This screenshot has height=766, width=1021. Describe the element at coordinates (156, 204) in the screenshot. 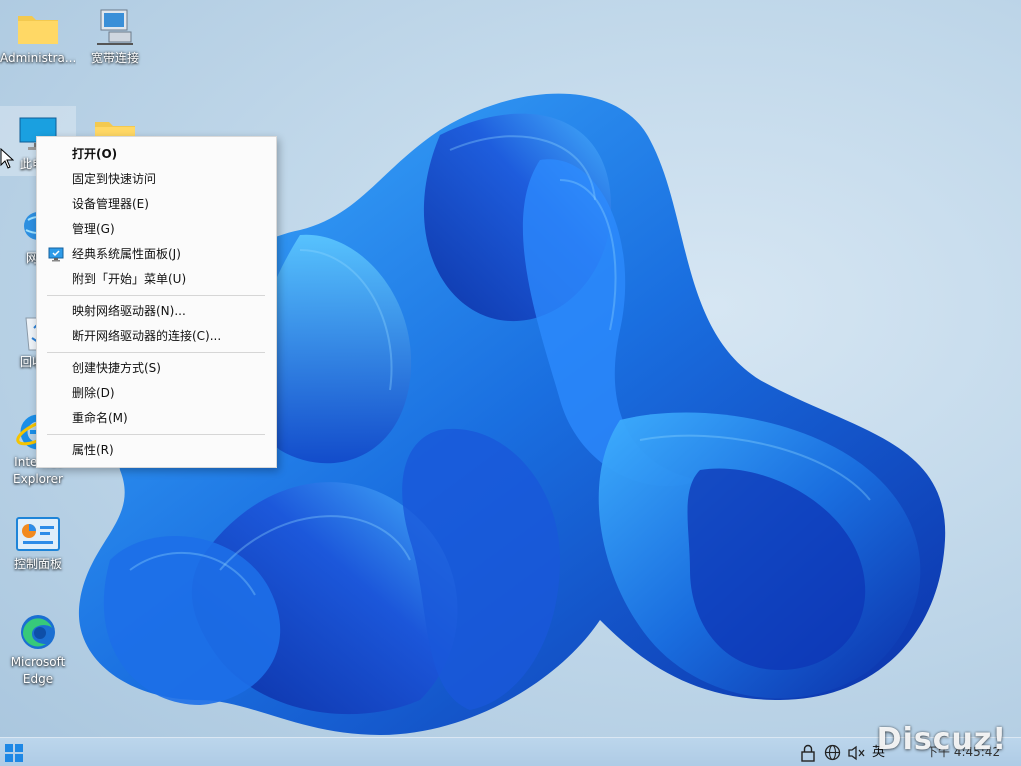

I see `menu-item-device-manager: 设备管理器(E)` at that location.